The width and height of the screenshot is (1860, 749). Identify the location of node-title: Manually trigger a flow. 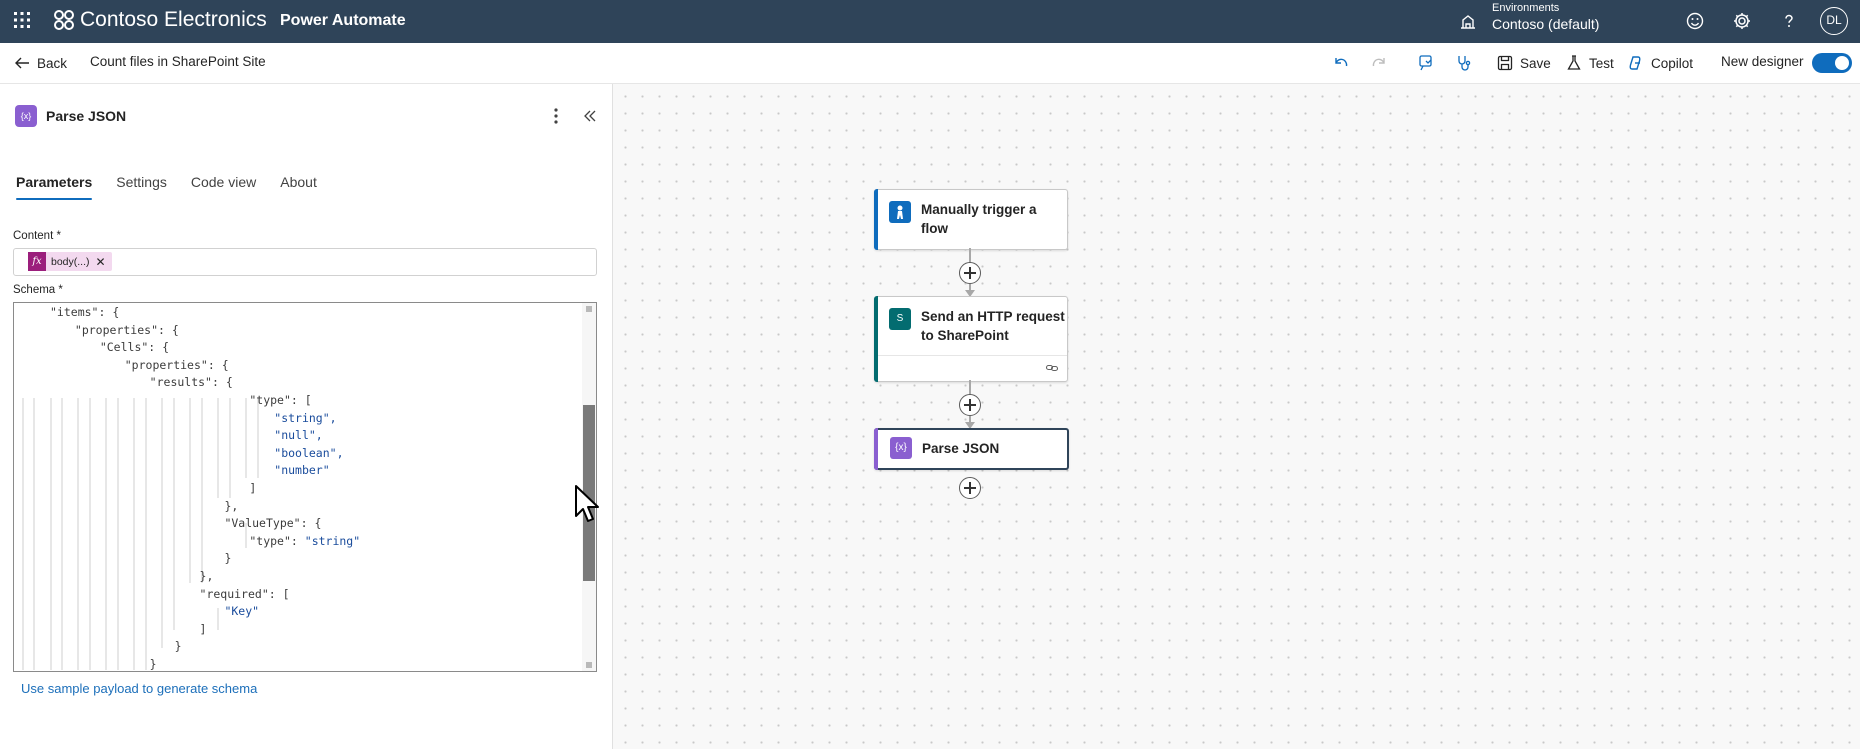
(979, 219).